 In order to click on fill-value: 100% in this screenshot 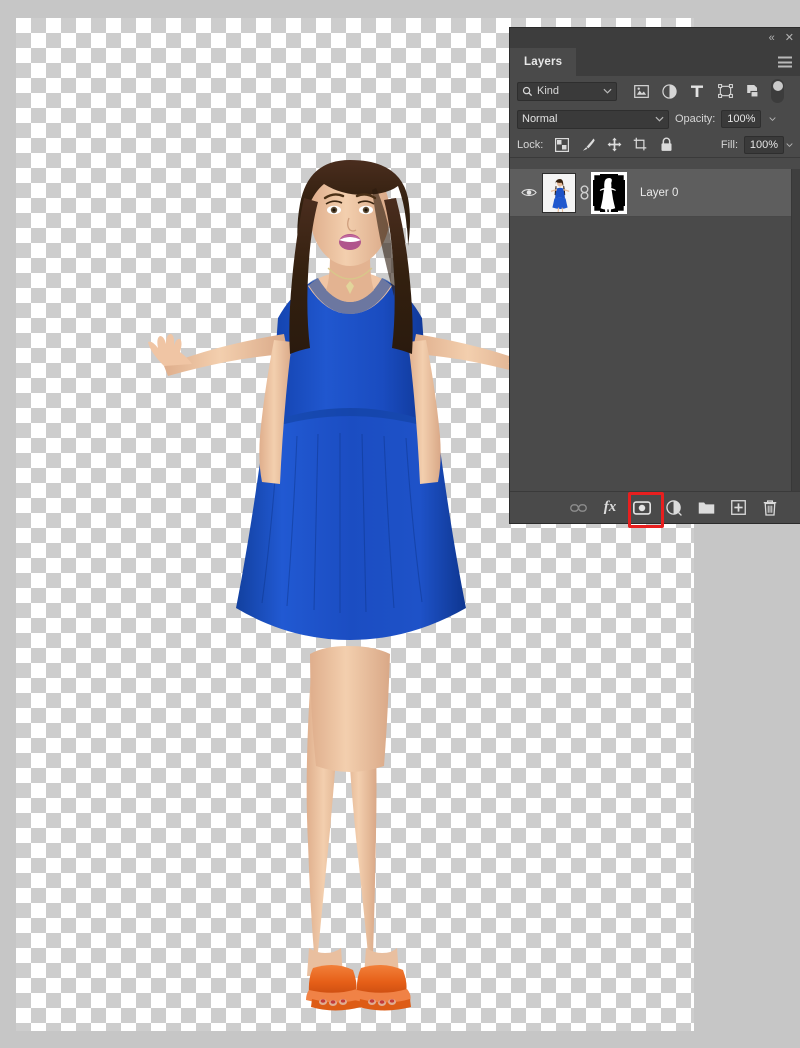, I will do `click(764, 144)`.